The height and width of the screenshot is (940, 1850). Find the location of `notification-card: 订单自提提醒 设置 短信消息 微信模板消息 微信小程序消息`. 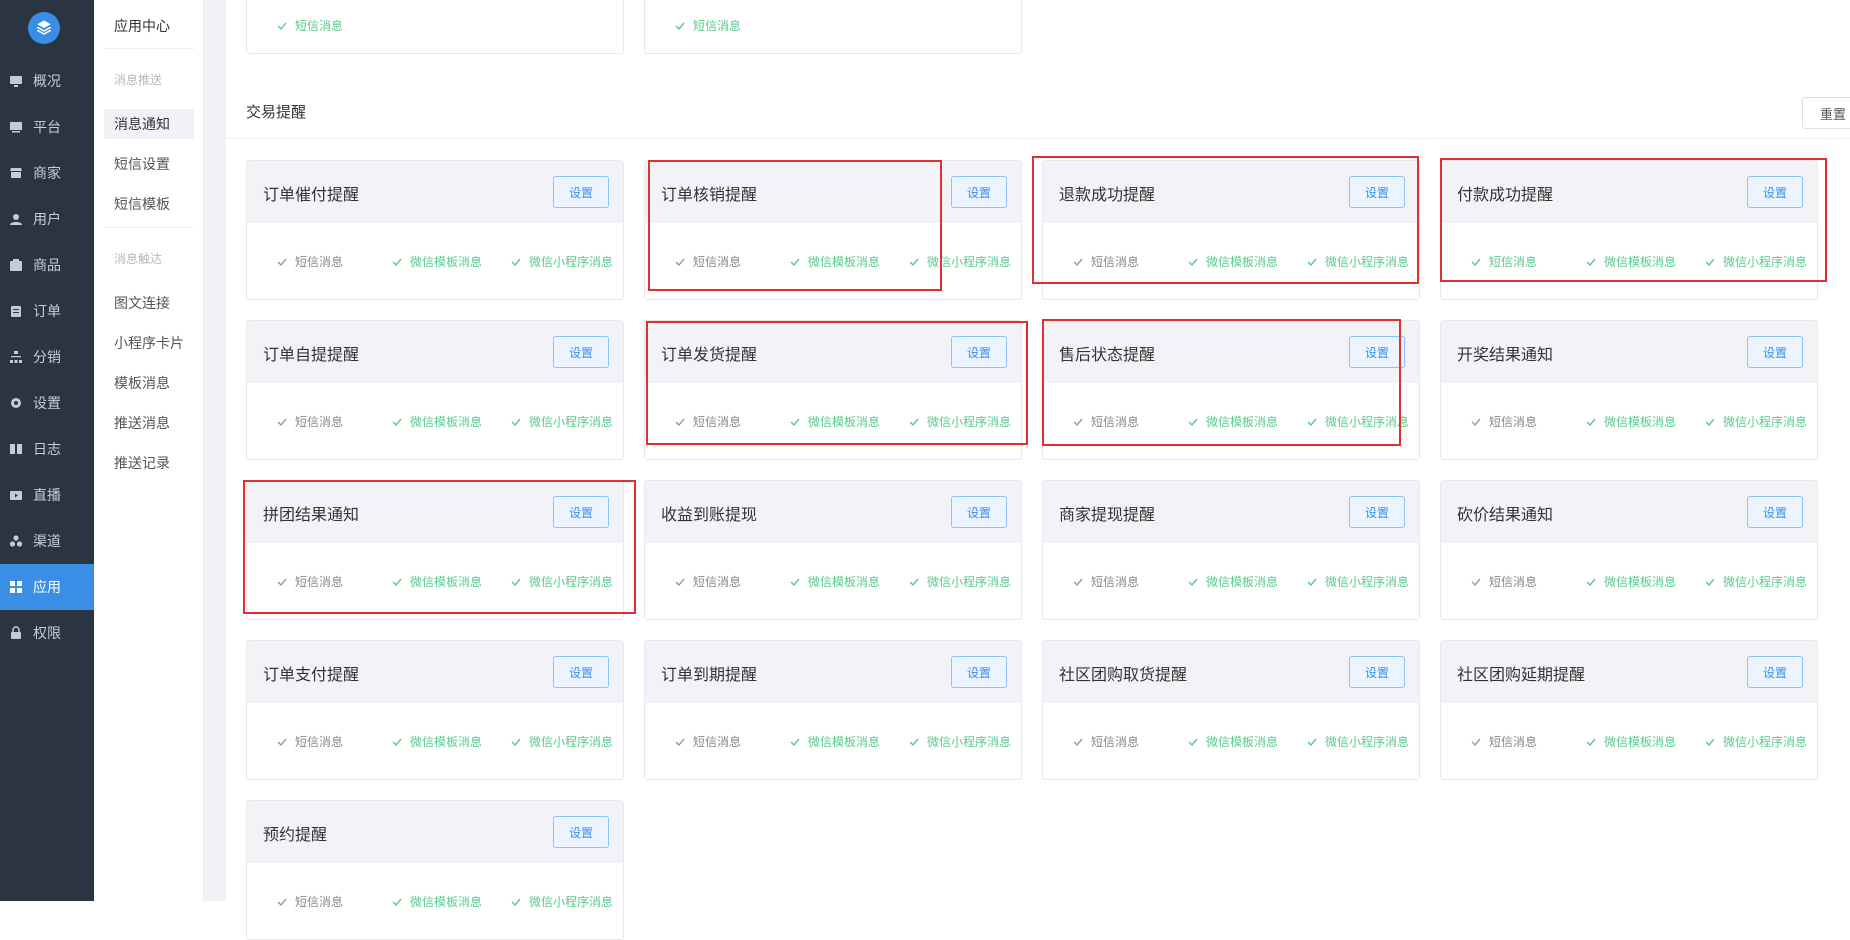

notification-card: 订单自提提醒 设置 短信消息 微信模板消息 微信小程序消息 is located at coordinates (435, 390).